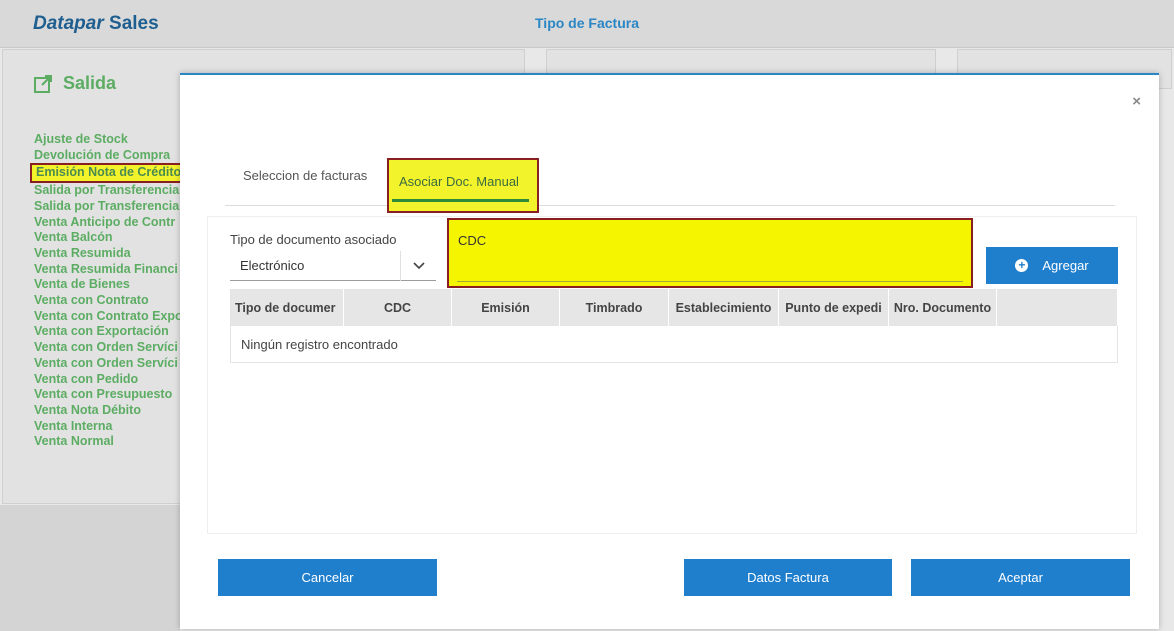 The width and height of the screenshot is (1174, 631). Describe the element at coordinates (327, 577) in the screenshot. I see `cancel-button: Cancelar` at that location.